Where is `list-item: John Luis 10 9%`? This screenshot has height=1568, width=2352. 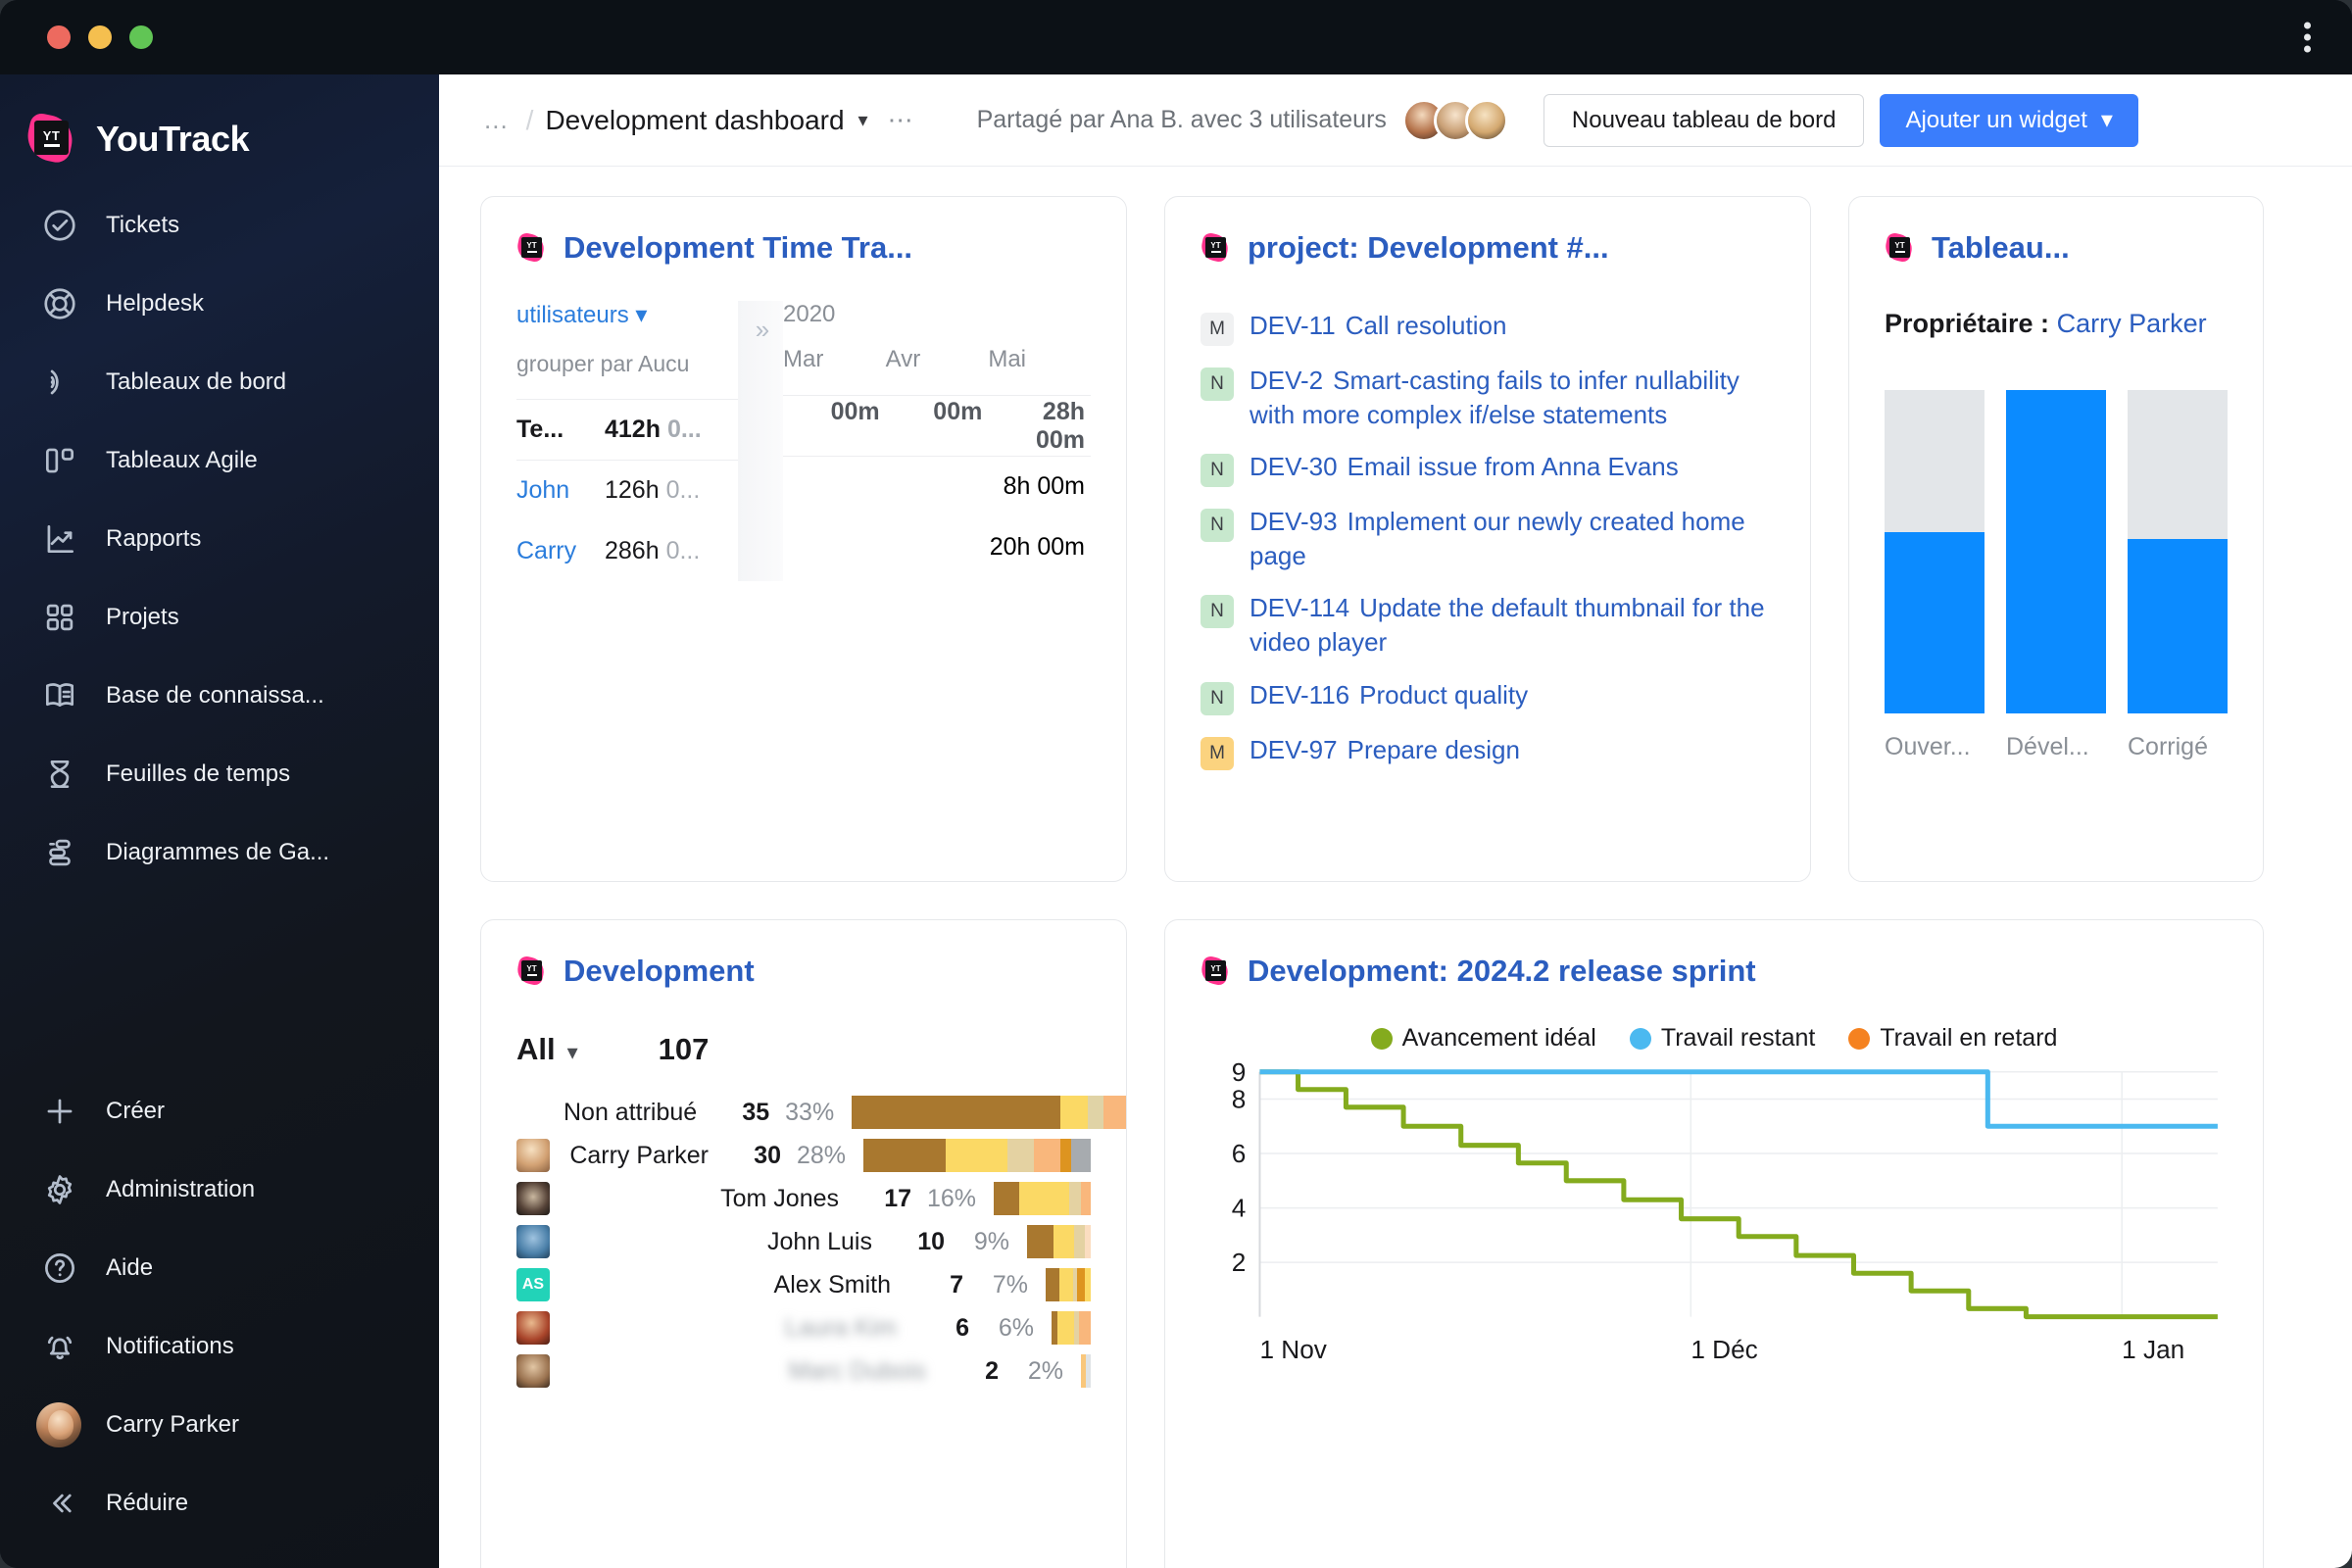
list-item: John Luis 10 9% is located at coordinates (803, 1241).